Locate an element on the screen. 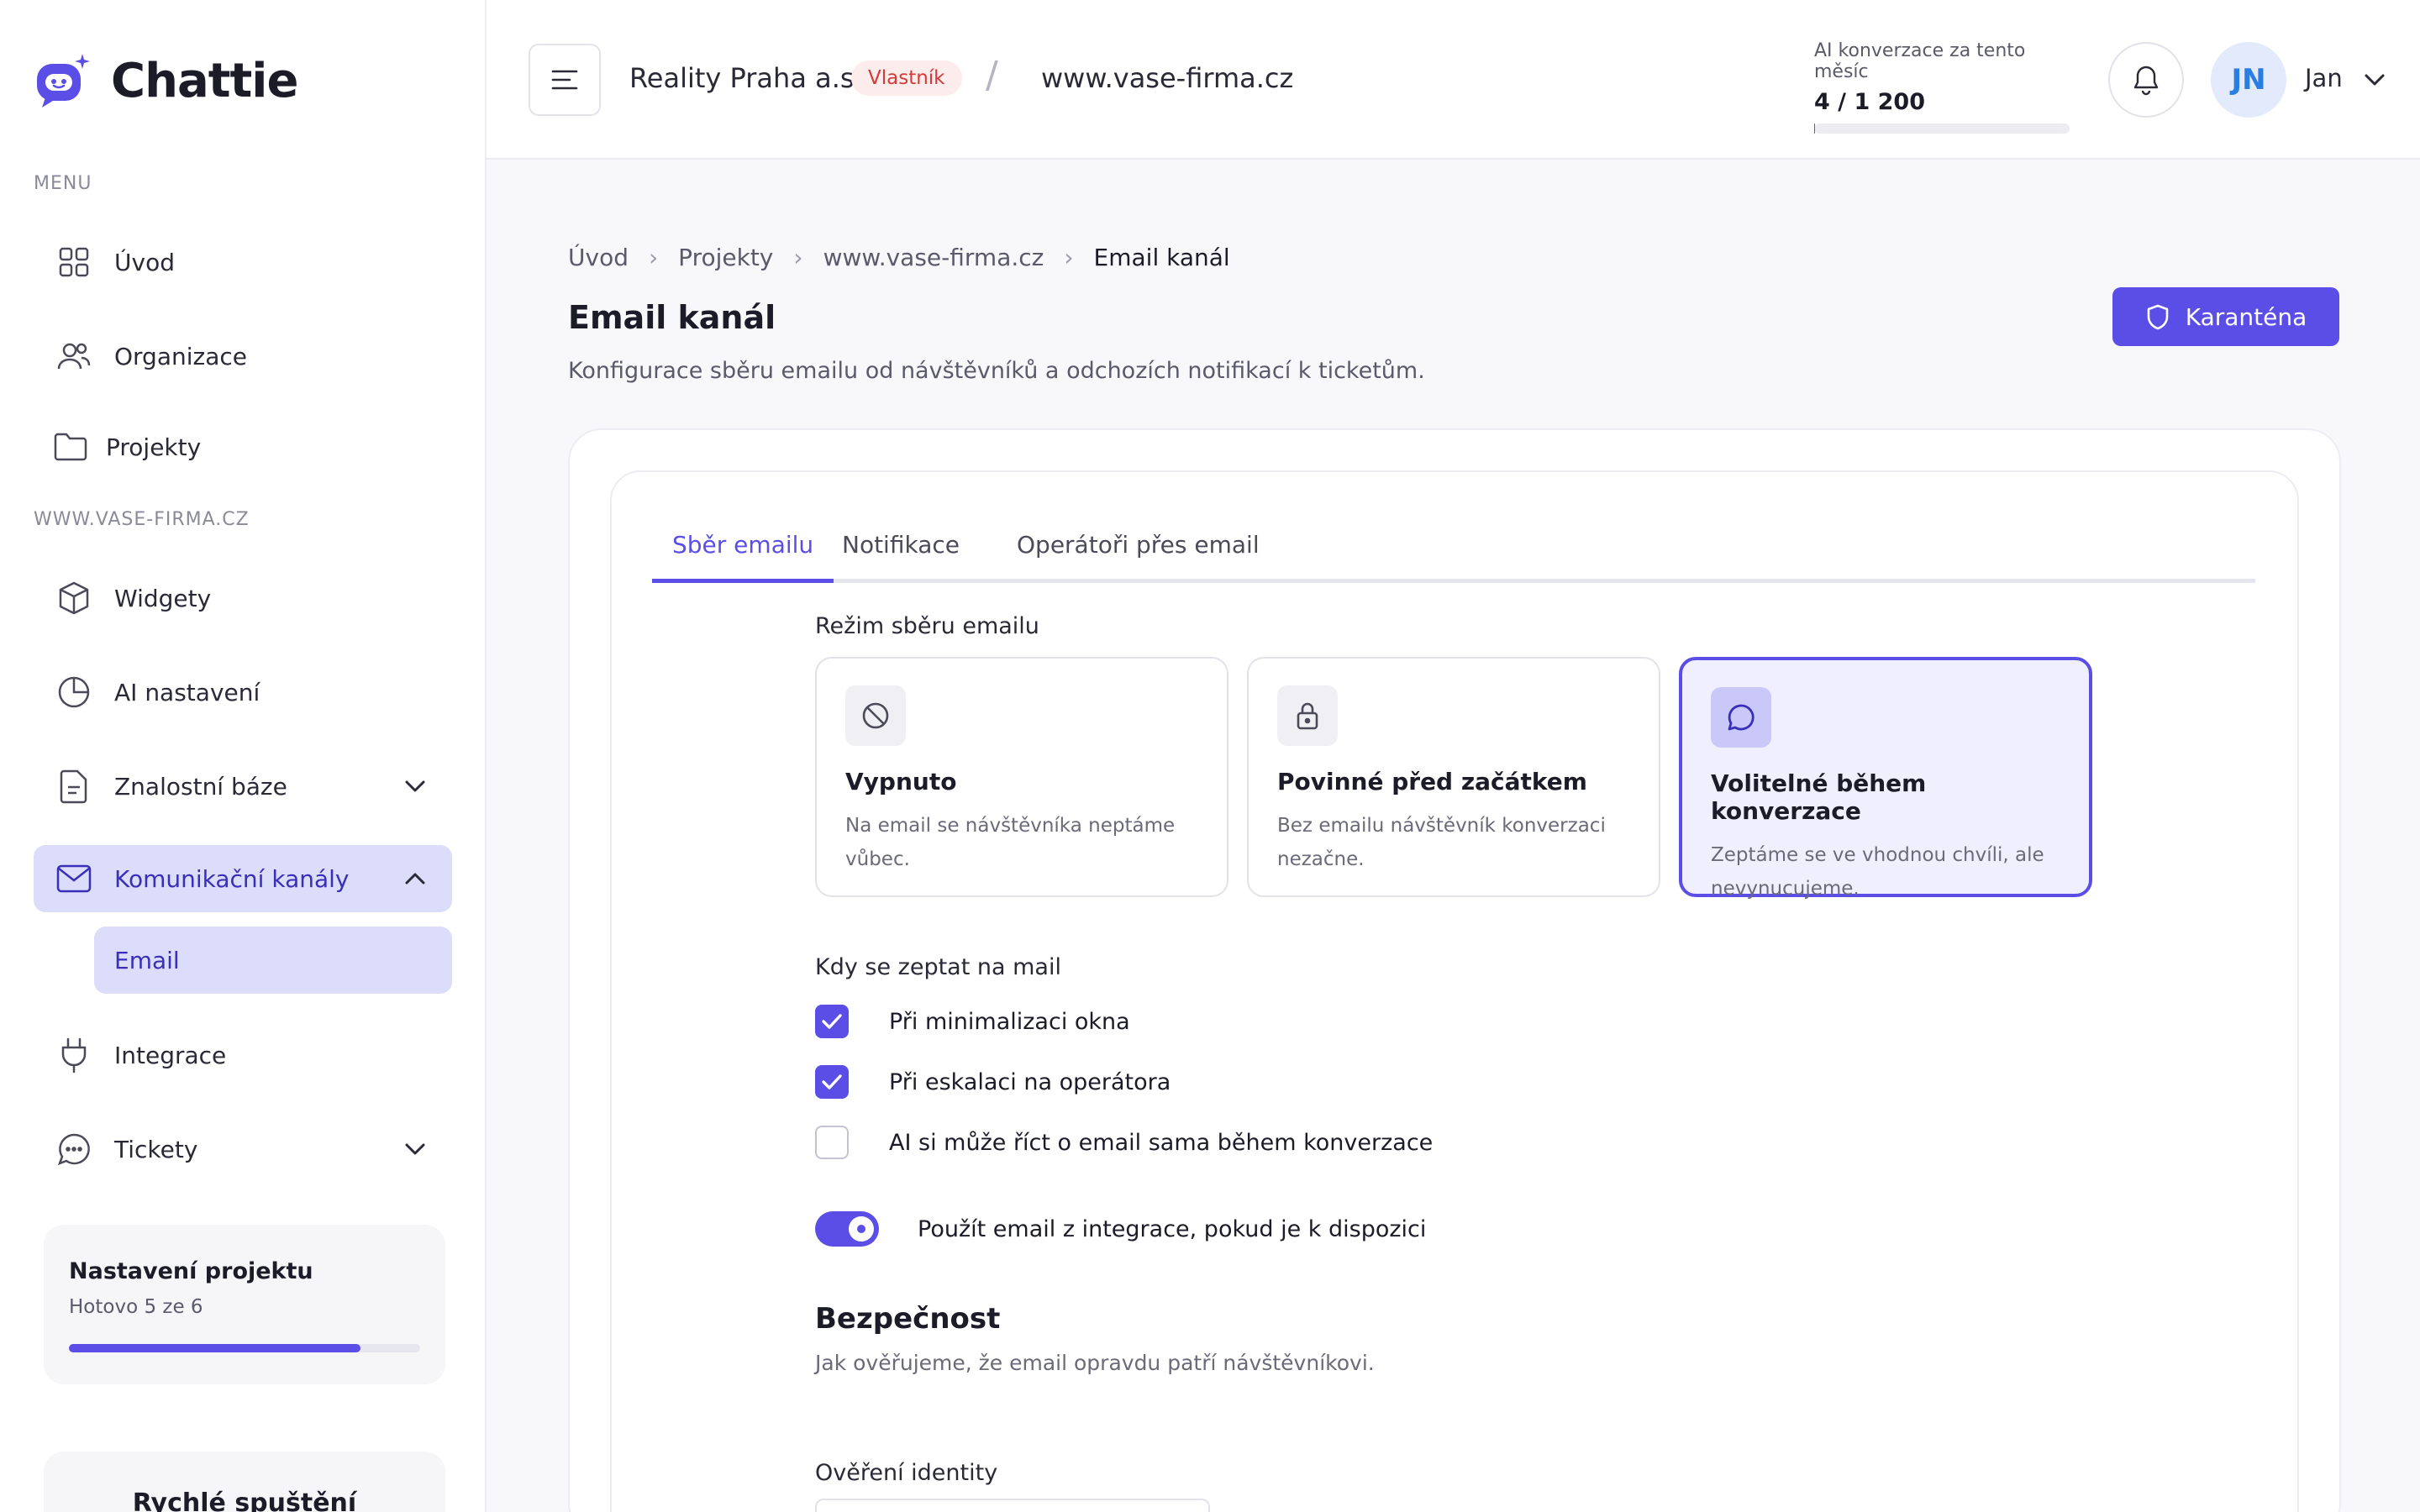 The image size is (2420, 1512). chevron-up-icon is located at coordinates (415, 878).